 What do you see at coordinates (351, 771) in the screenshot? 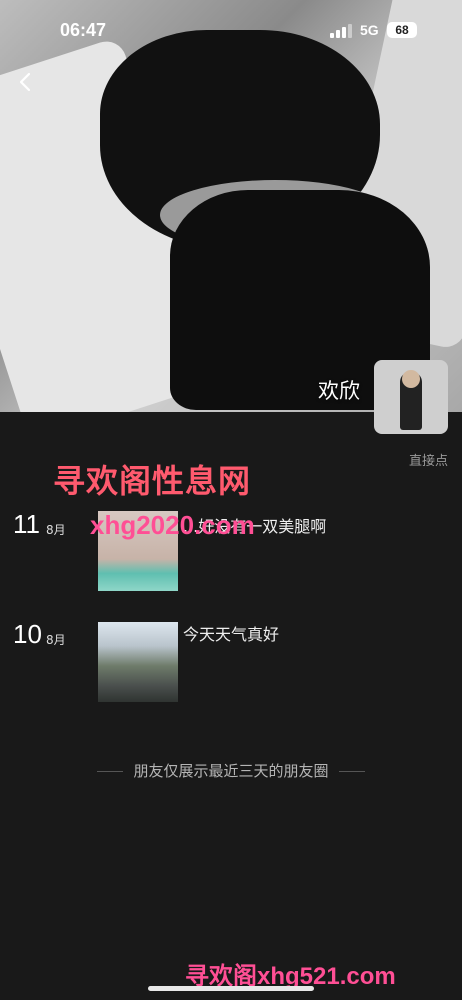
I see `divider-right` at bounding box center [351, 771].